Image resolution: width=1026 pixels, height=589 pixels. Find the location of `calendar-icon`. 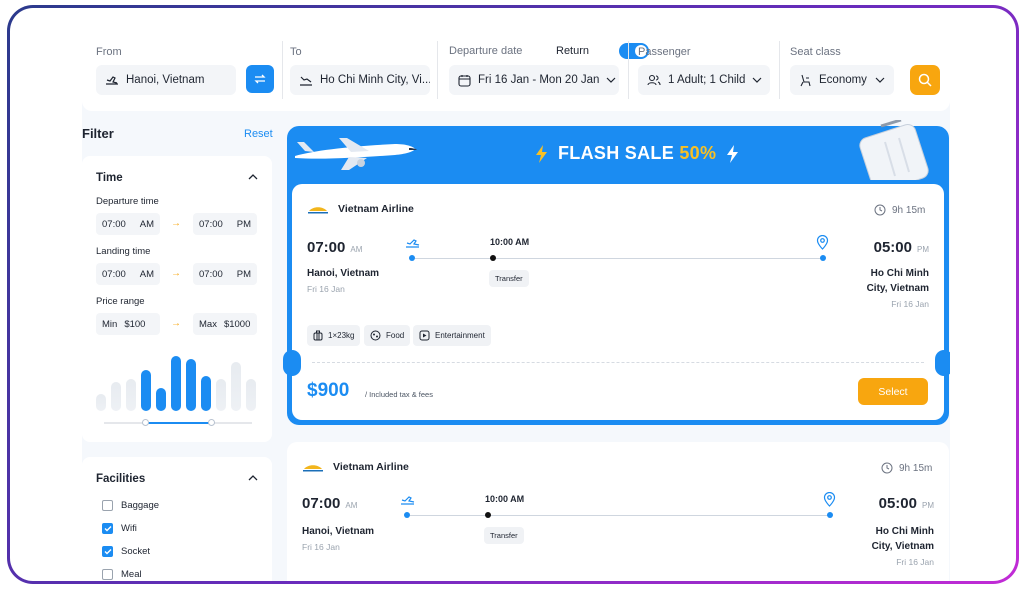

calendar-icon is located at coordinates (464, 80).